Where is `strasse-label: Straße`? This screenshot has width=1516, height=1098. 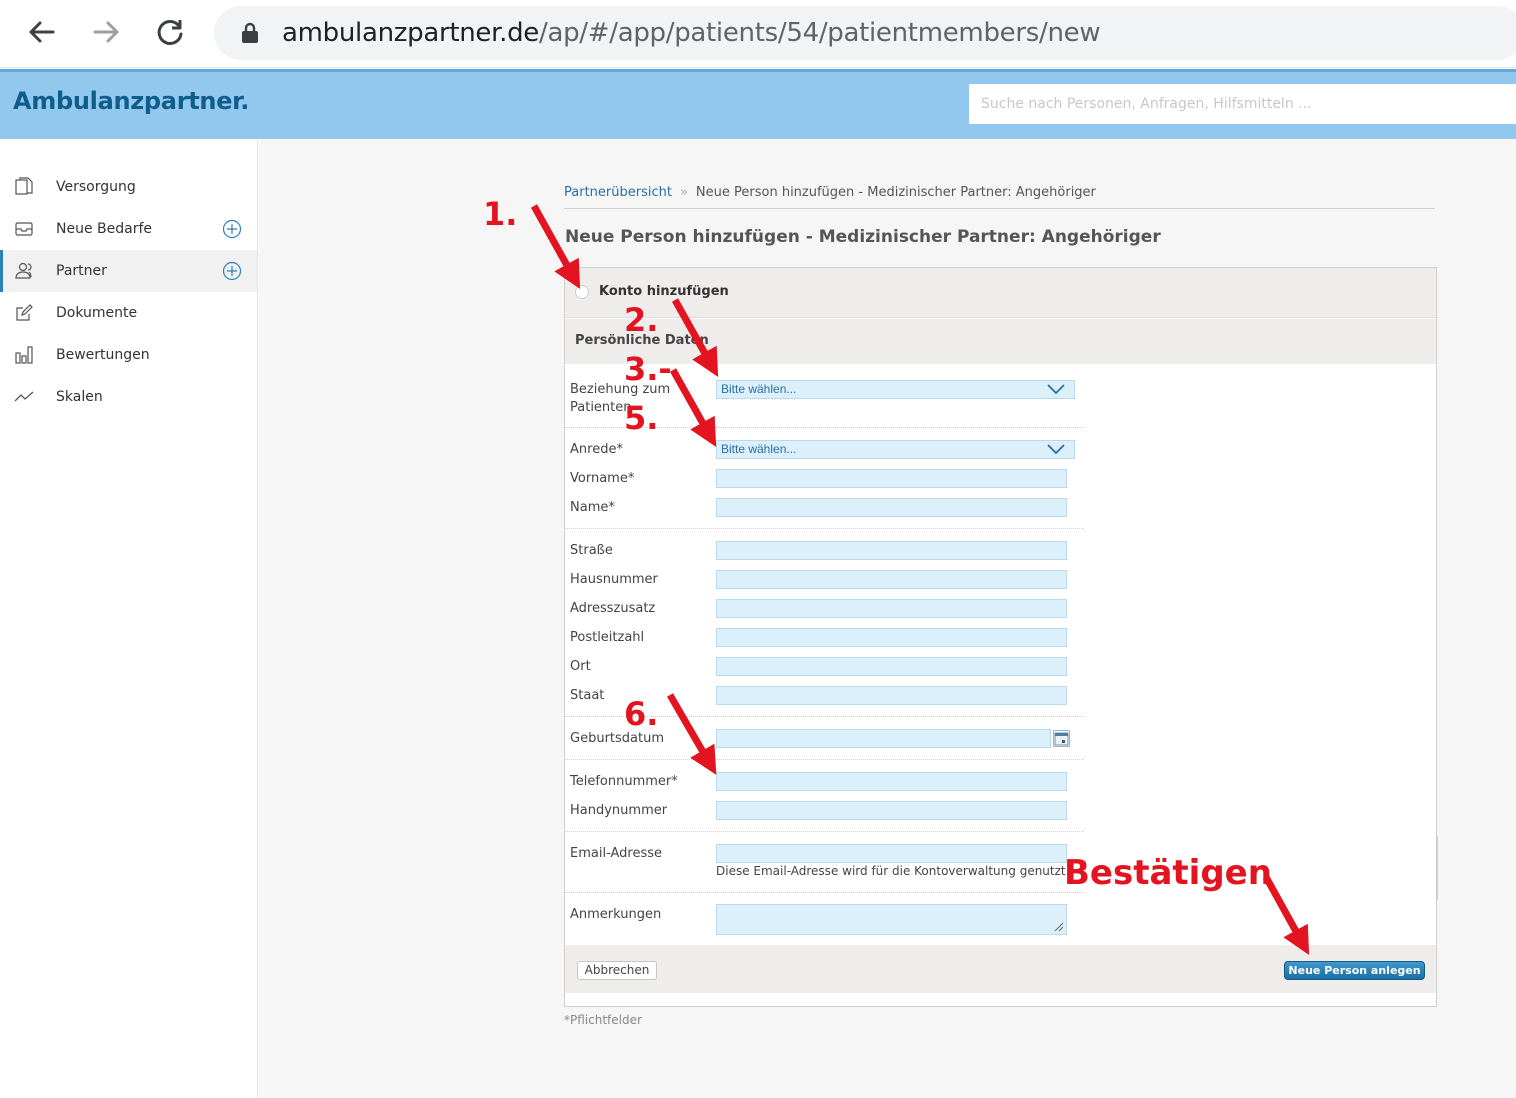 strasse-label: Straße is located at coordinates (591, 550).